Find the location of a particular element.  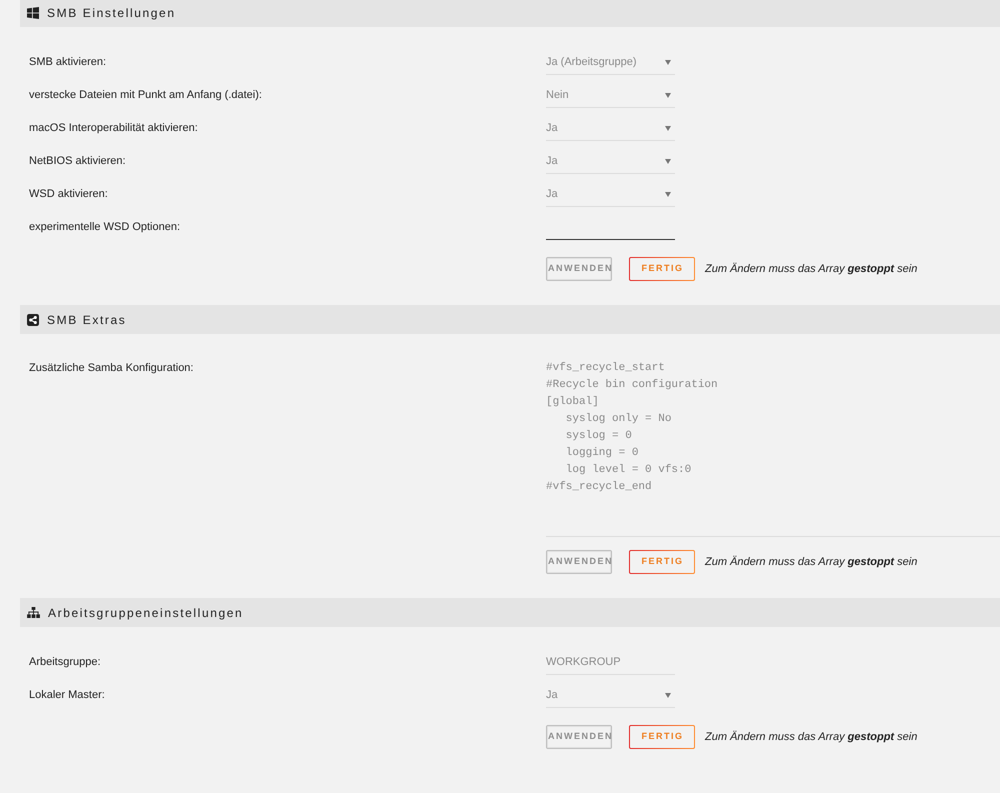

field-label: WSD aktivieren: is located at coordinates (69, 194).